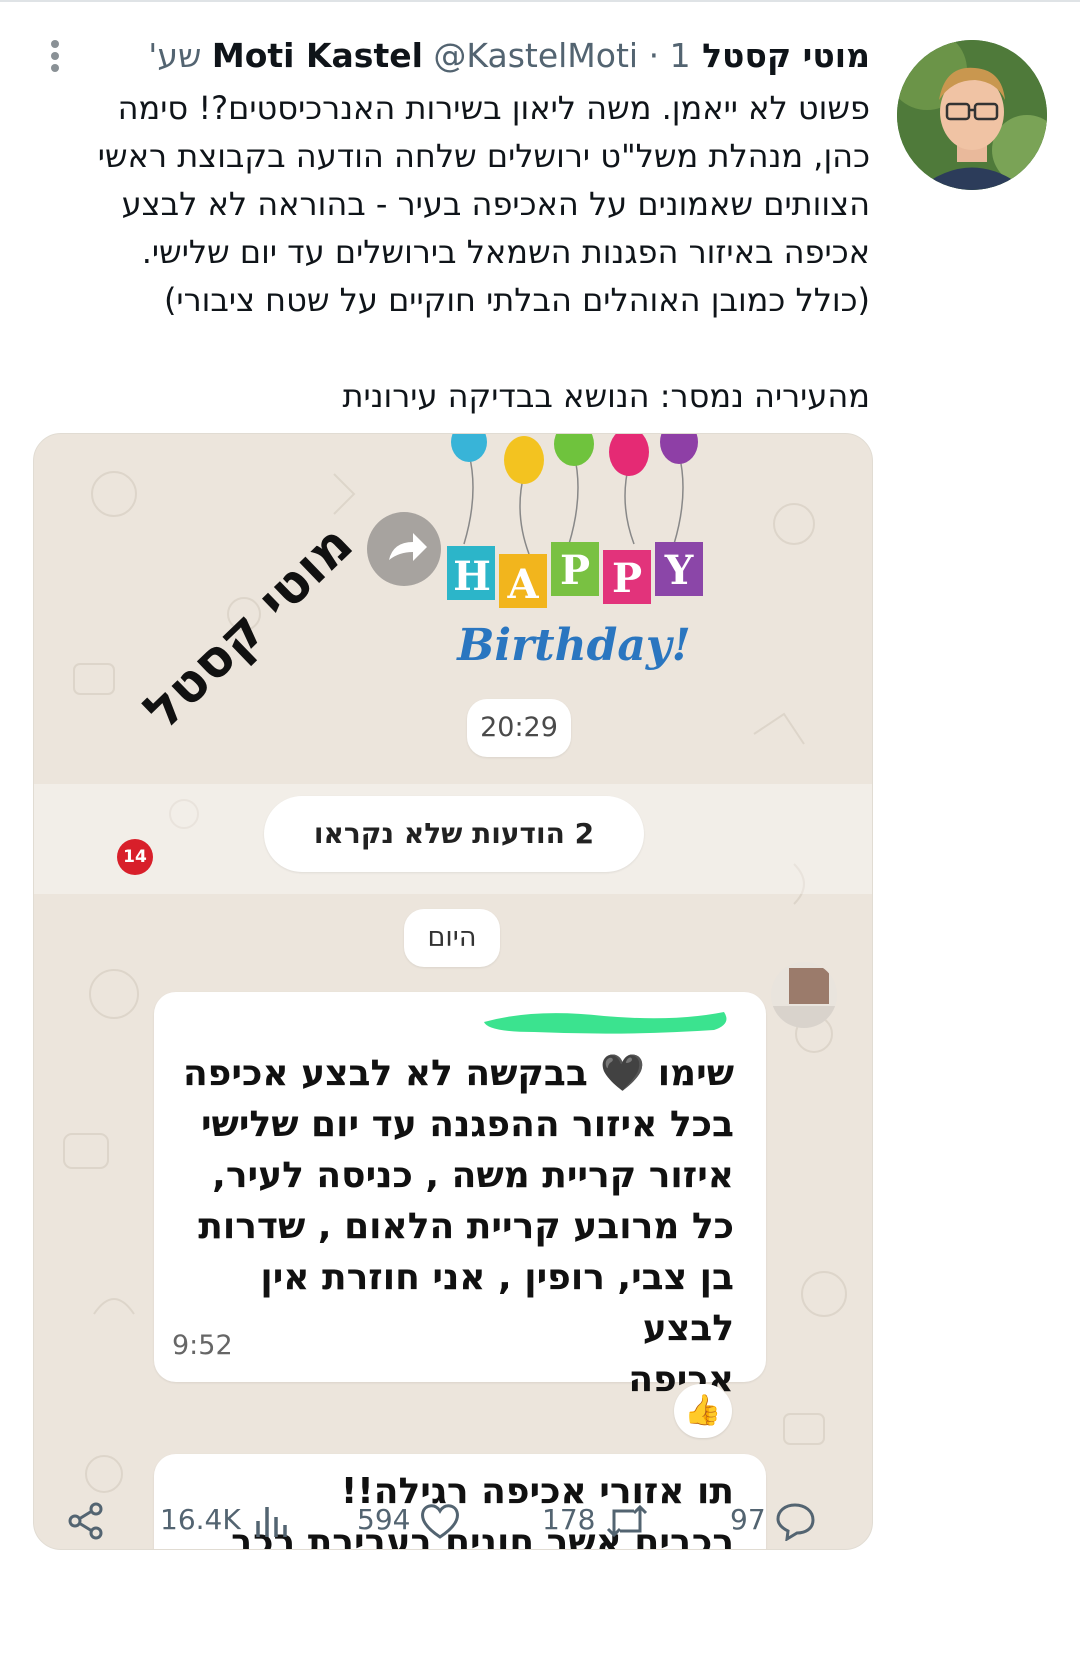 This screenshot has width=1080, height=1674. What do you see at coordinates (605, 1023) in the screenshot?
I see `redacted-sender-name` at bounding box center [605, 1023].